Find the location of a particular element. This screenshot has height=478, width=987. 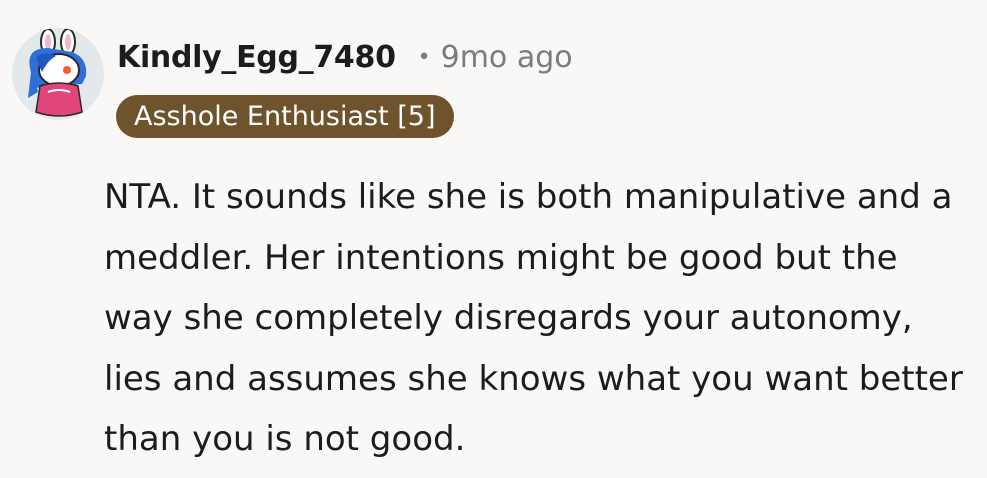

timestamp: 9mo ago is located at coordinates (507, 57).